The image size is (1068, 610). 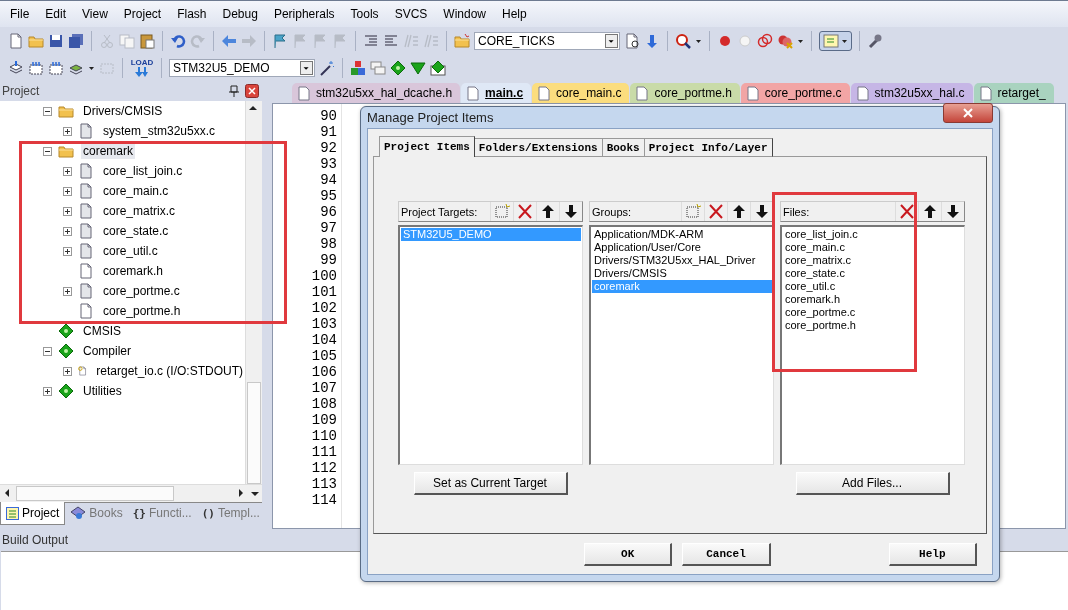 What do you see at coordinates (33, 513) in the screenshot?
I see `panel-tab: Project` at bounding box center [33, 513].